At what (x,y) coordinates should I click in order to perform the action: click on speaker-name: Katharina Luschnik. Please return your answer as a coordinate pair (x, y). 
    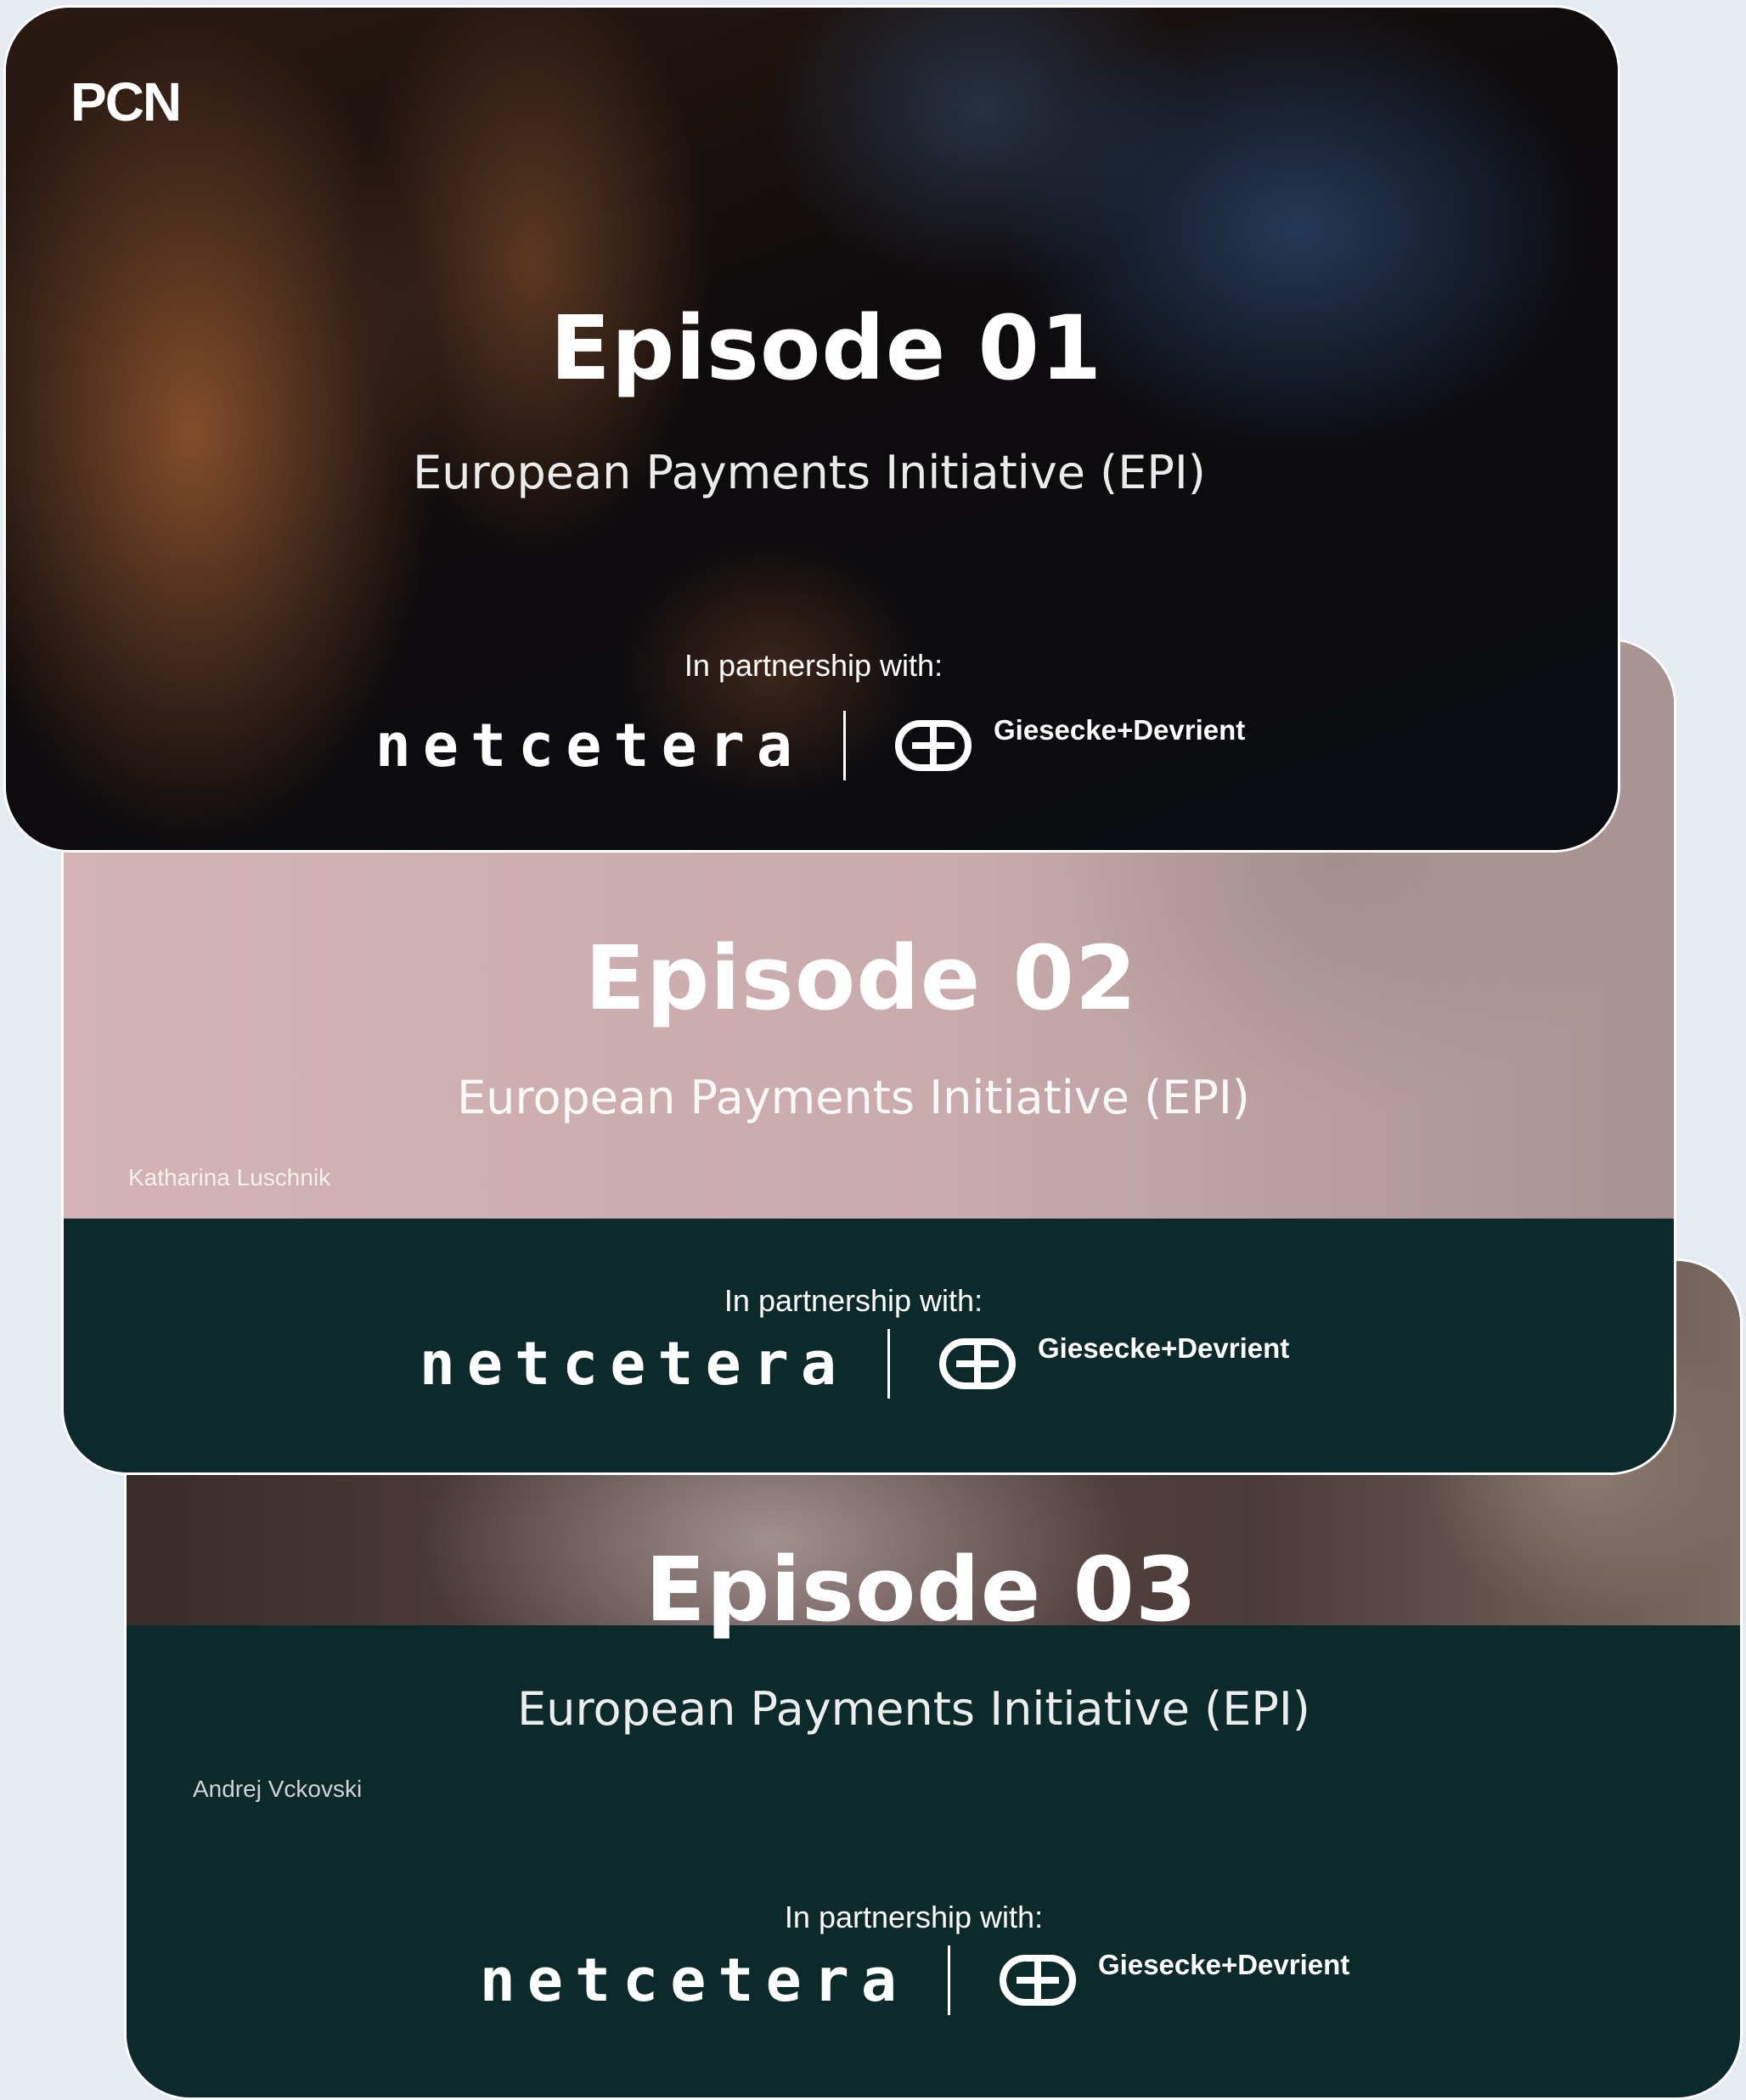
    Looking at the image, I should click on (230, 1177).